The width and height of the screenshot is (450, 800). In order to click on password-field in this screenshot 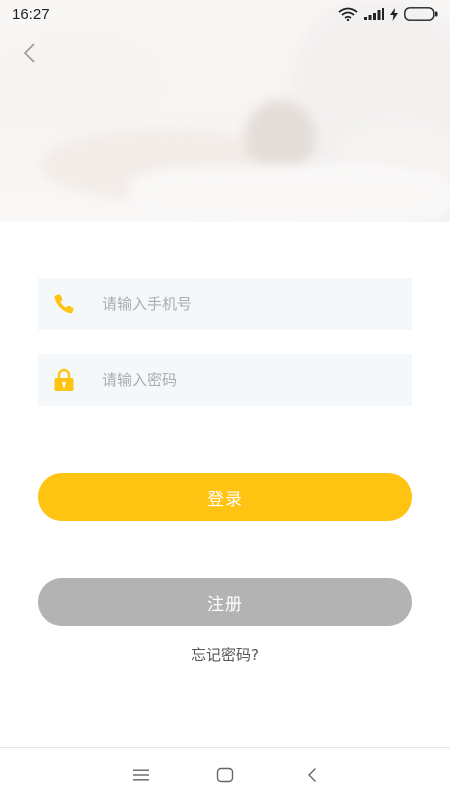, I will do `click(225, 380)`.